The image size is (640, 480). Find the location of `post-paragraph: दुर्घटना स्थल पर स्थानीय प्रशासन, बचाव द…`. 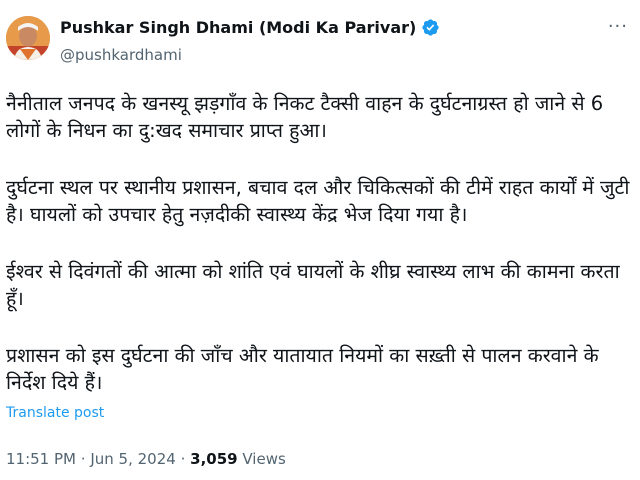

post-paragraph: दुर्घटना स्थल पर स्थानीय प्रशासन, बचाव द… is located at coordinates (318, 201).